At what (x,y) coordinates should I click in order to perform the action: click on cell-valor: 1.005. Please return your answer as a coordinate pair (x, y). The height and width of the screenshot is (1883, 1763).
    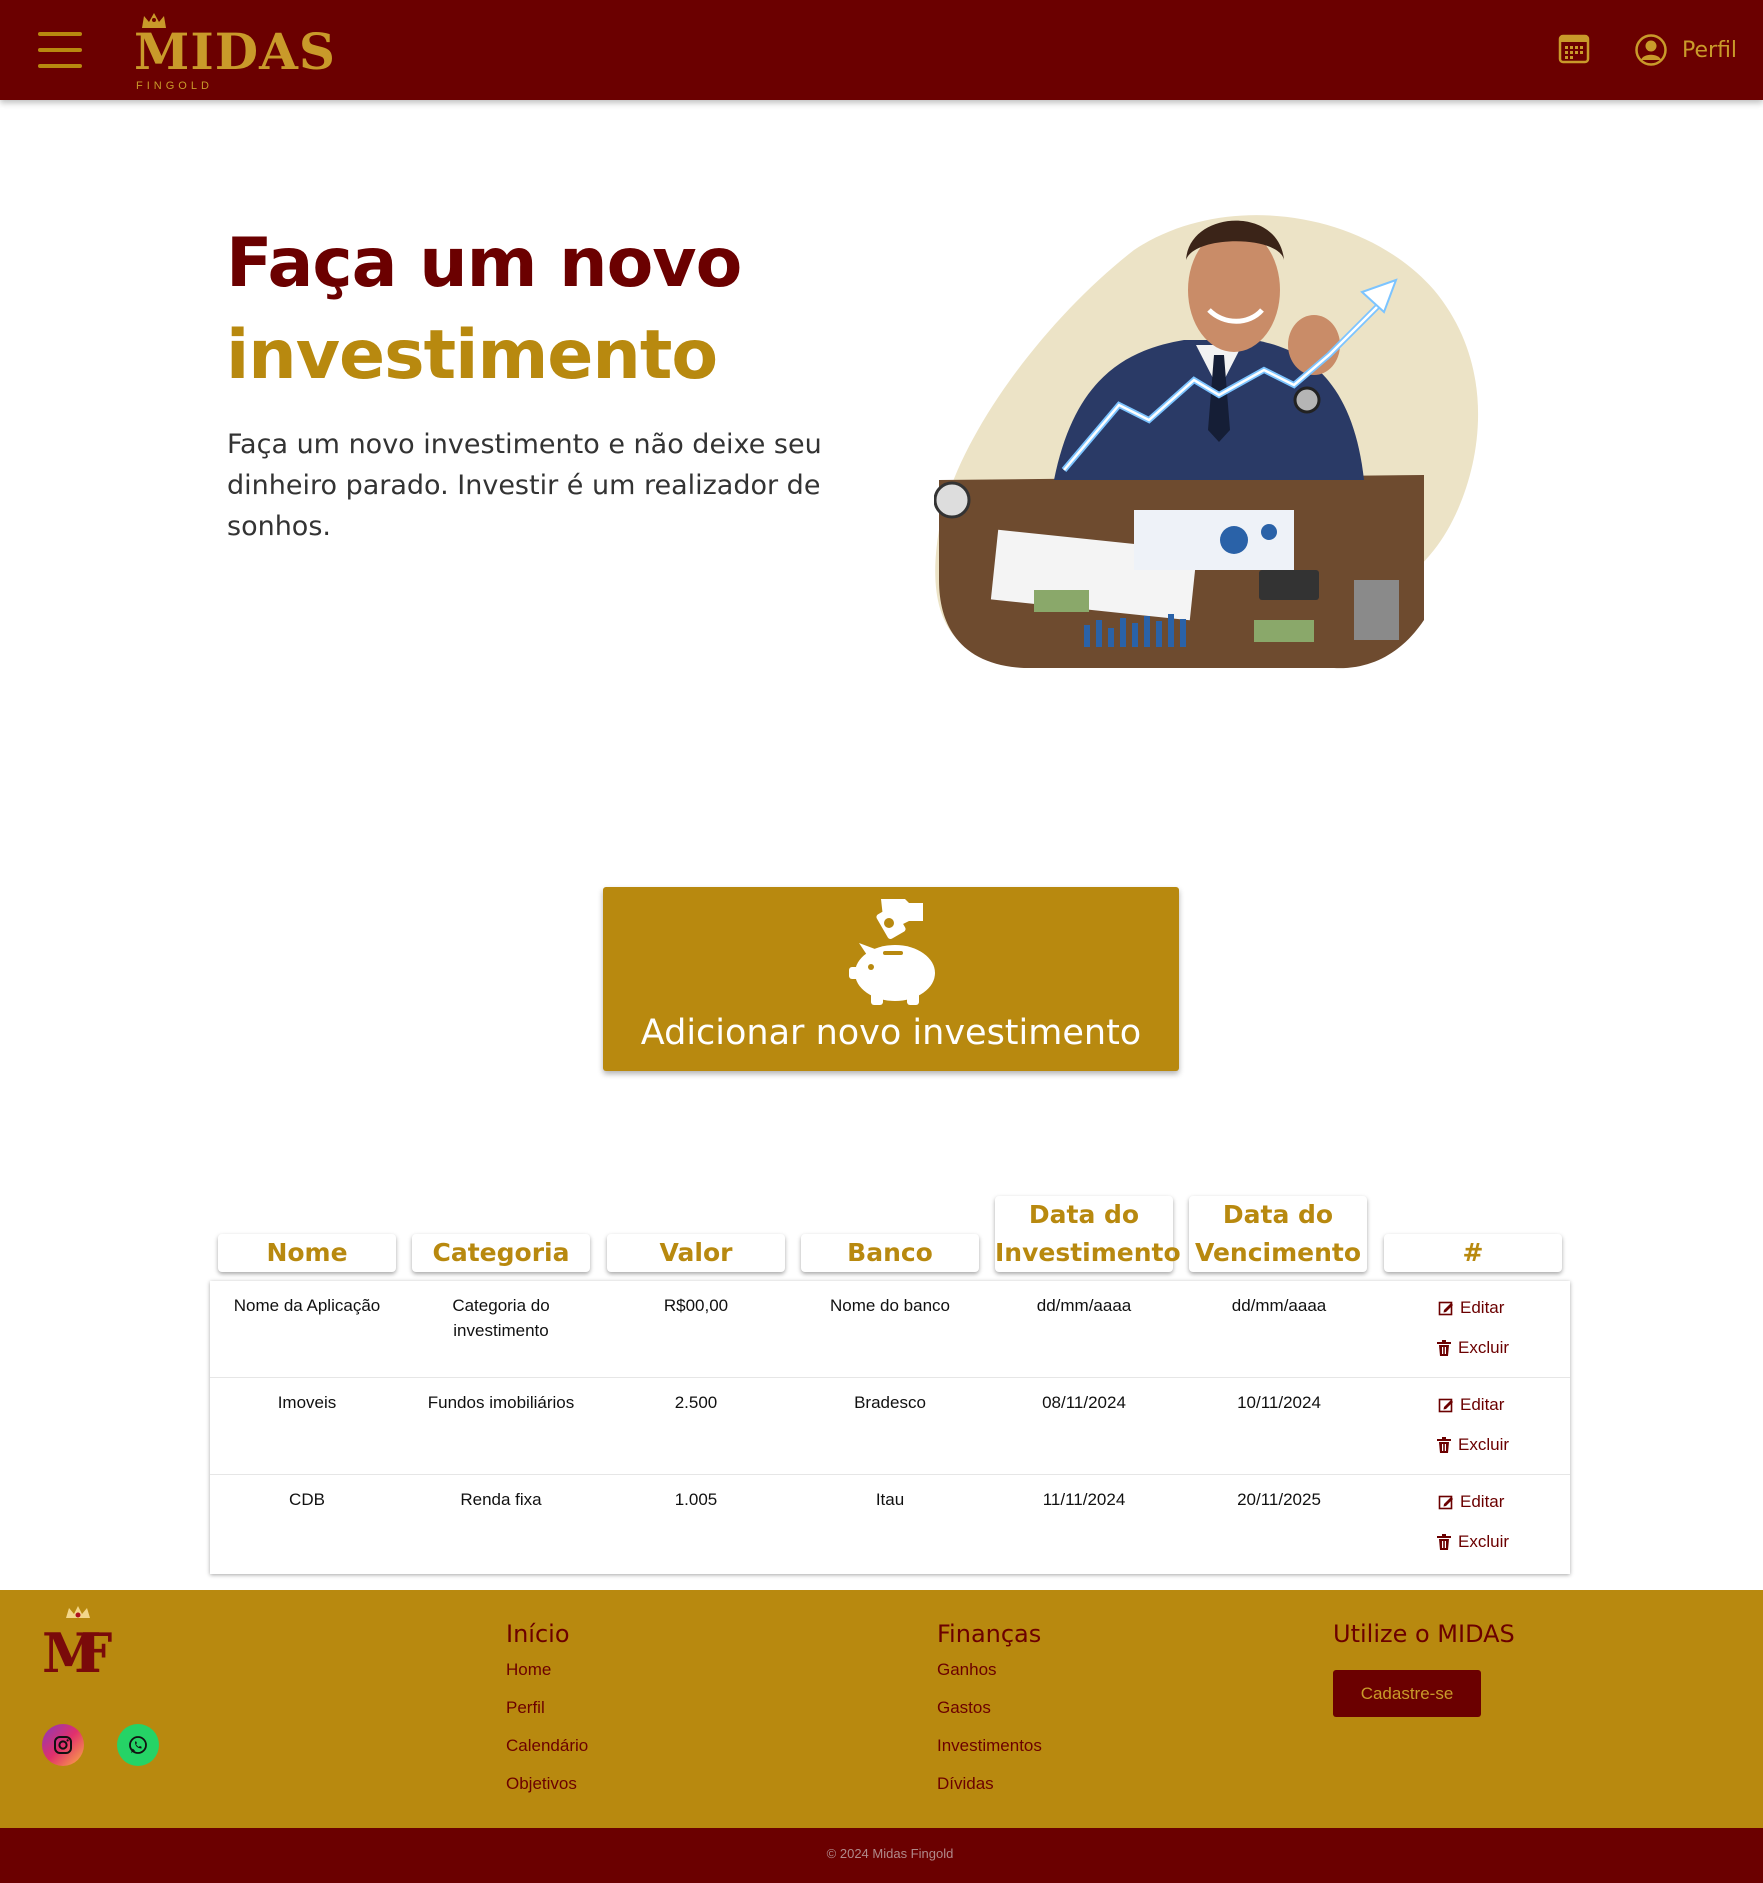
    Looking at the image, I should click on (696, 1499).